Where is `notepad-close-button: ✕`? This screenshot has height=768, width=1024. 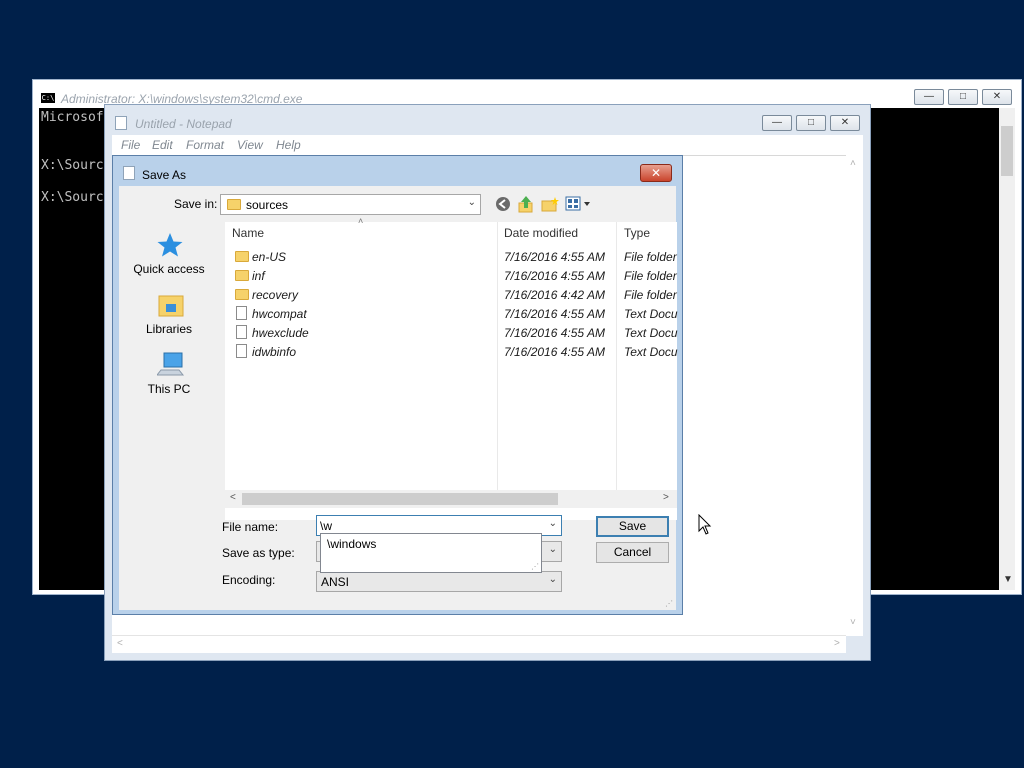
notepad-close-button: ✕ is located at coordinates (845, 123).